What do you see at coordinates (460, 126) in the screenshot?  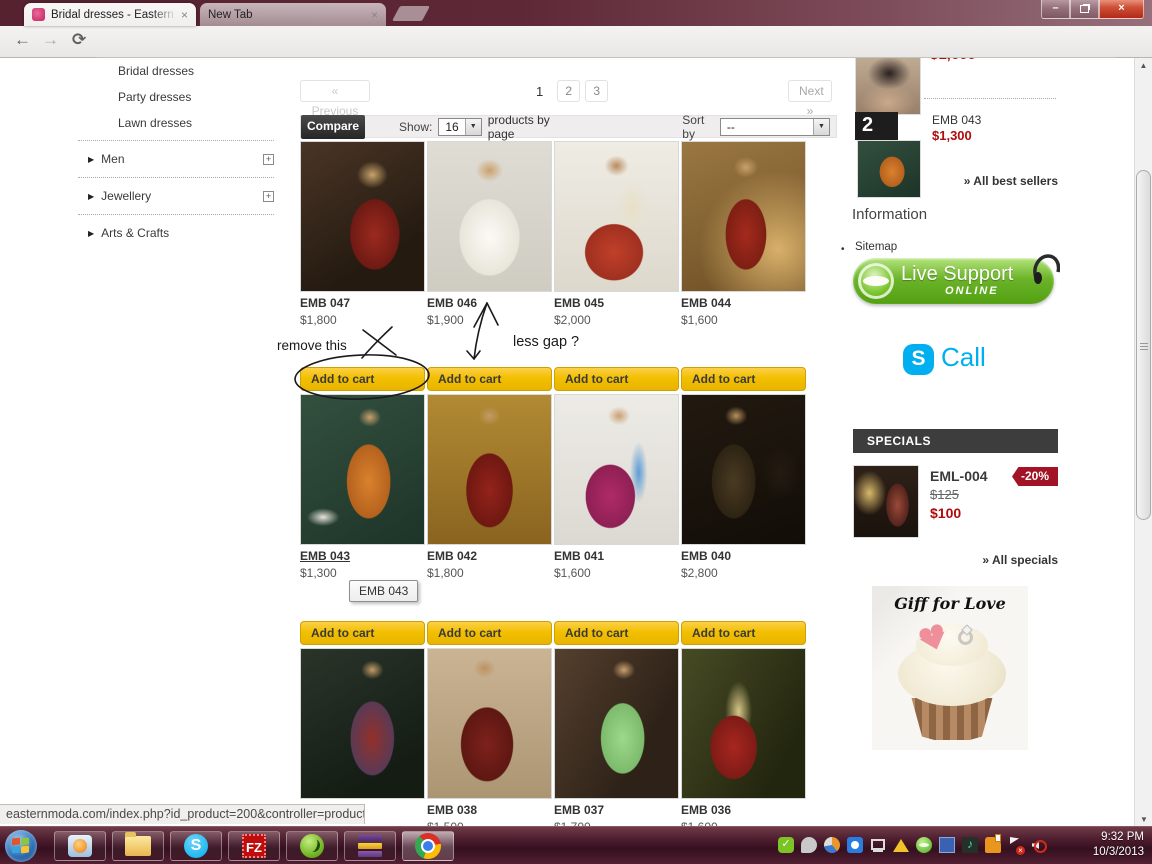 I see `show-select: 16 ▼` at bounding box center [460, 126].